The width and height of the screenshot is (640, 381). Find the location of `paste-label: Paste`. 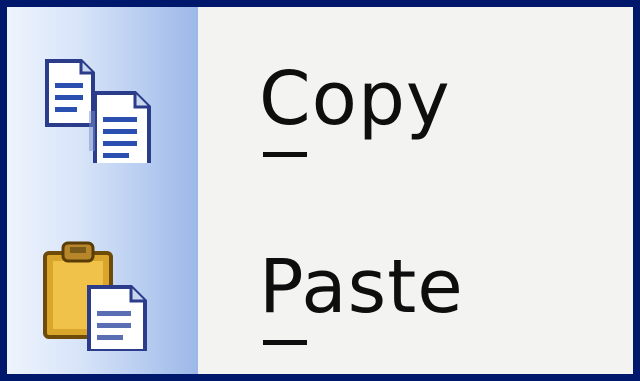

paste-label: Paste is located at coordinates (361, 287).